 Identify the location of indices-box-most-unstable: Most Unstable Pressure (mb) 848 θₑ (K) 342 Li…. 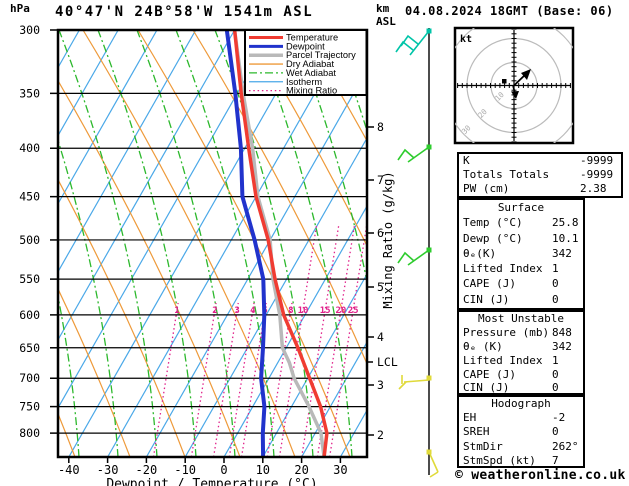
(521, 352).